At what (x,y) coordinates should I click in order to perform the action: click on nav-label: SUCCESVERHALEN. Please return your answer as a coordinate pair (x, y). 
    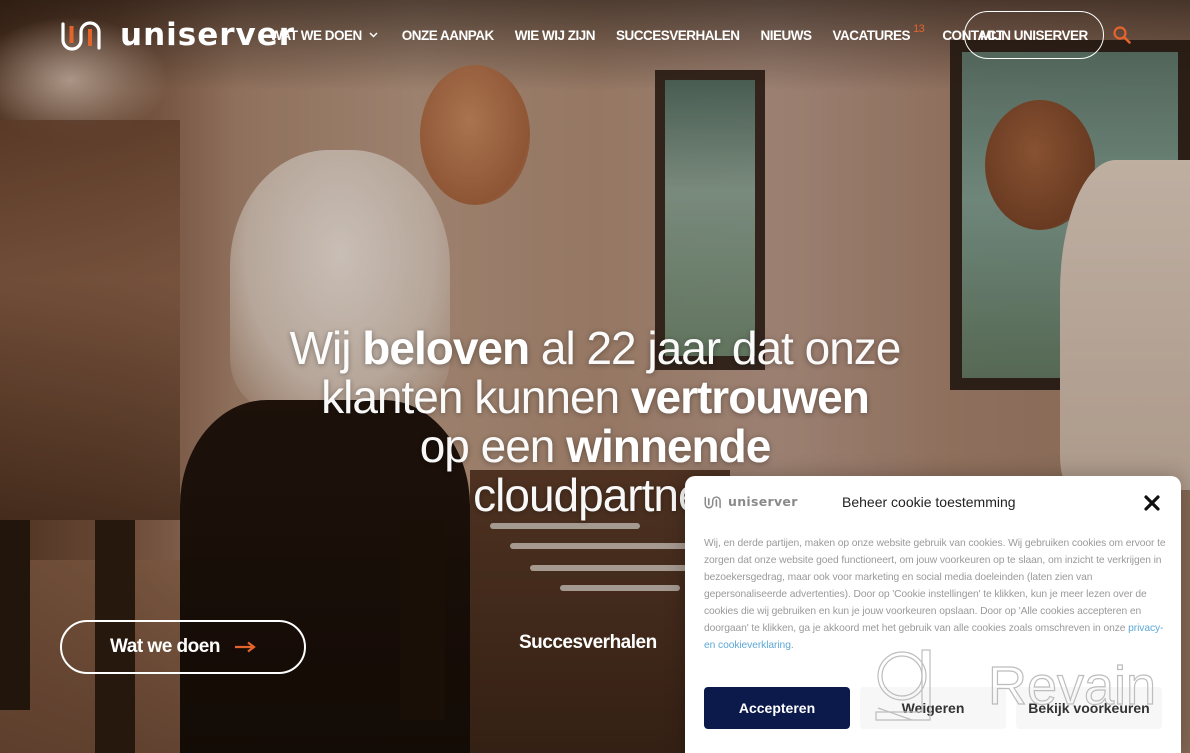
    Looking at the image, I should click on (678, 35).